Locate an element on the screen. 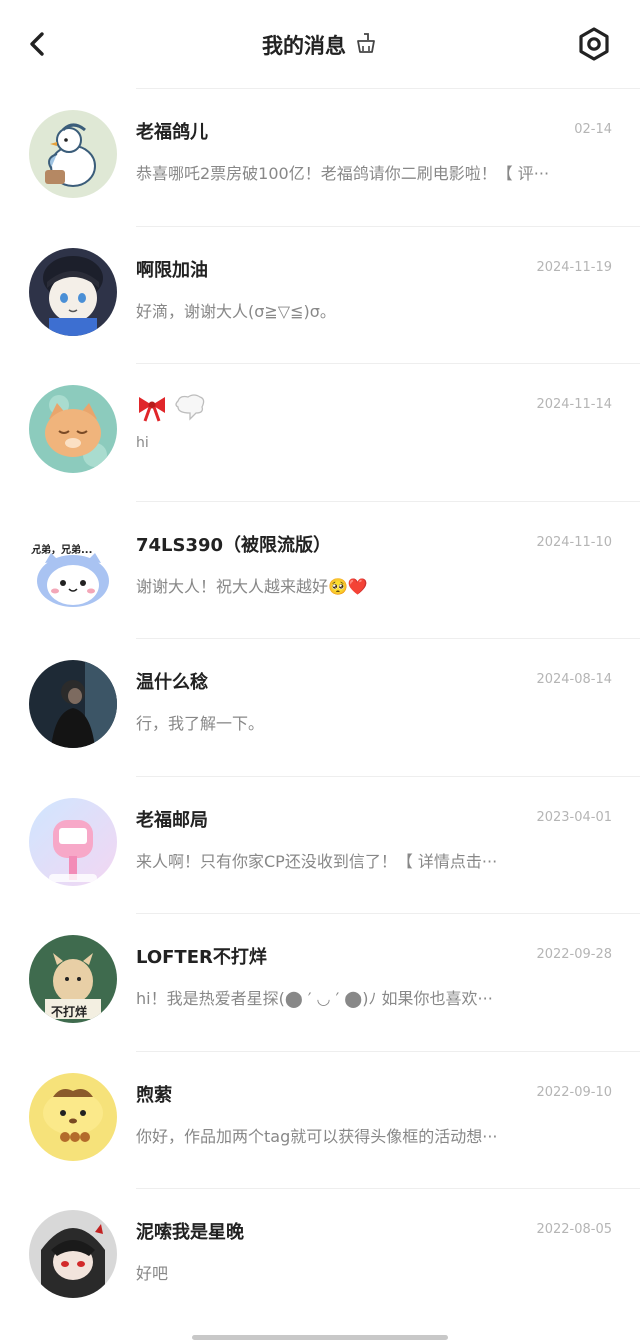 The image size is (640, 1342). message-row: 煦萦 2022-09-10 你好，作品加两个tag就可以获得头像框的活动想··· is located at coordinates (320, 1119).